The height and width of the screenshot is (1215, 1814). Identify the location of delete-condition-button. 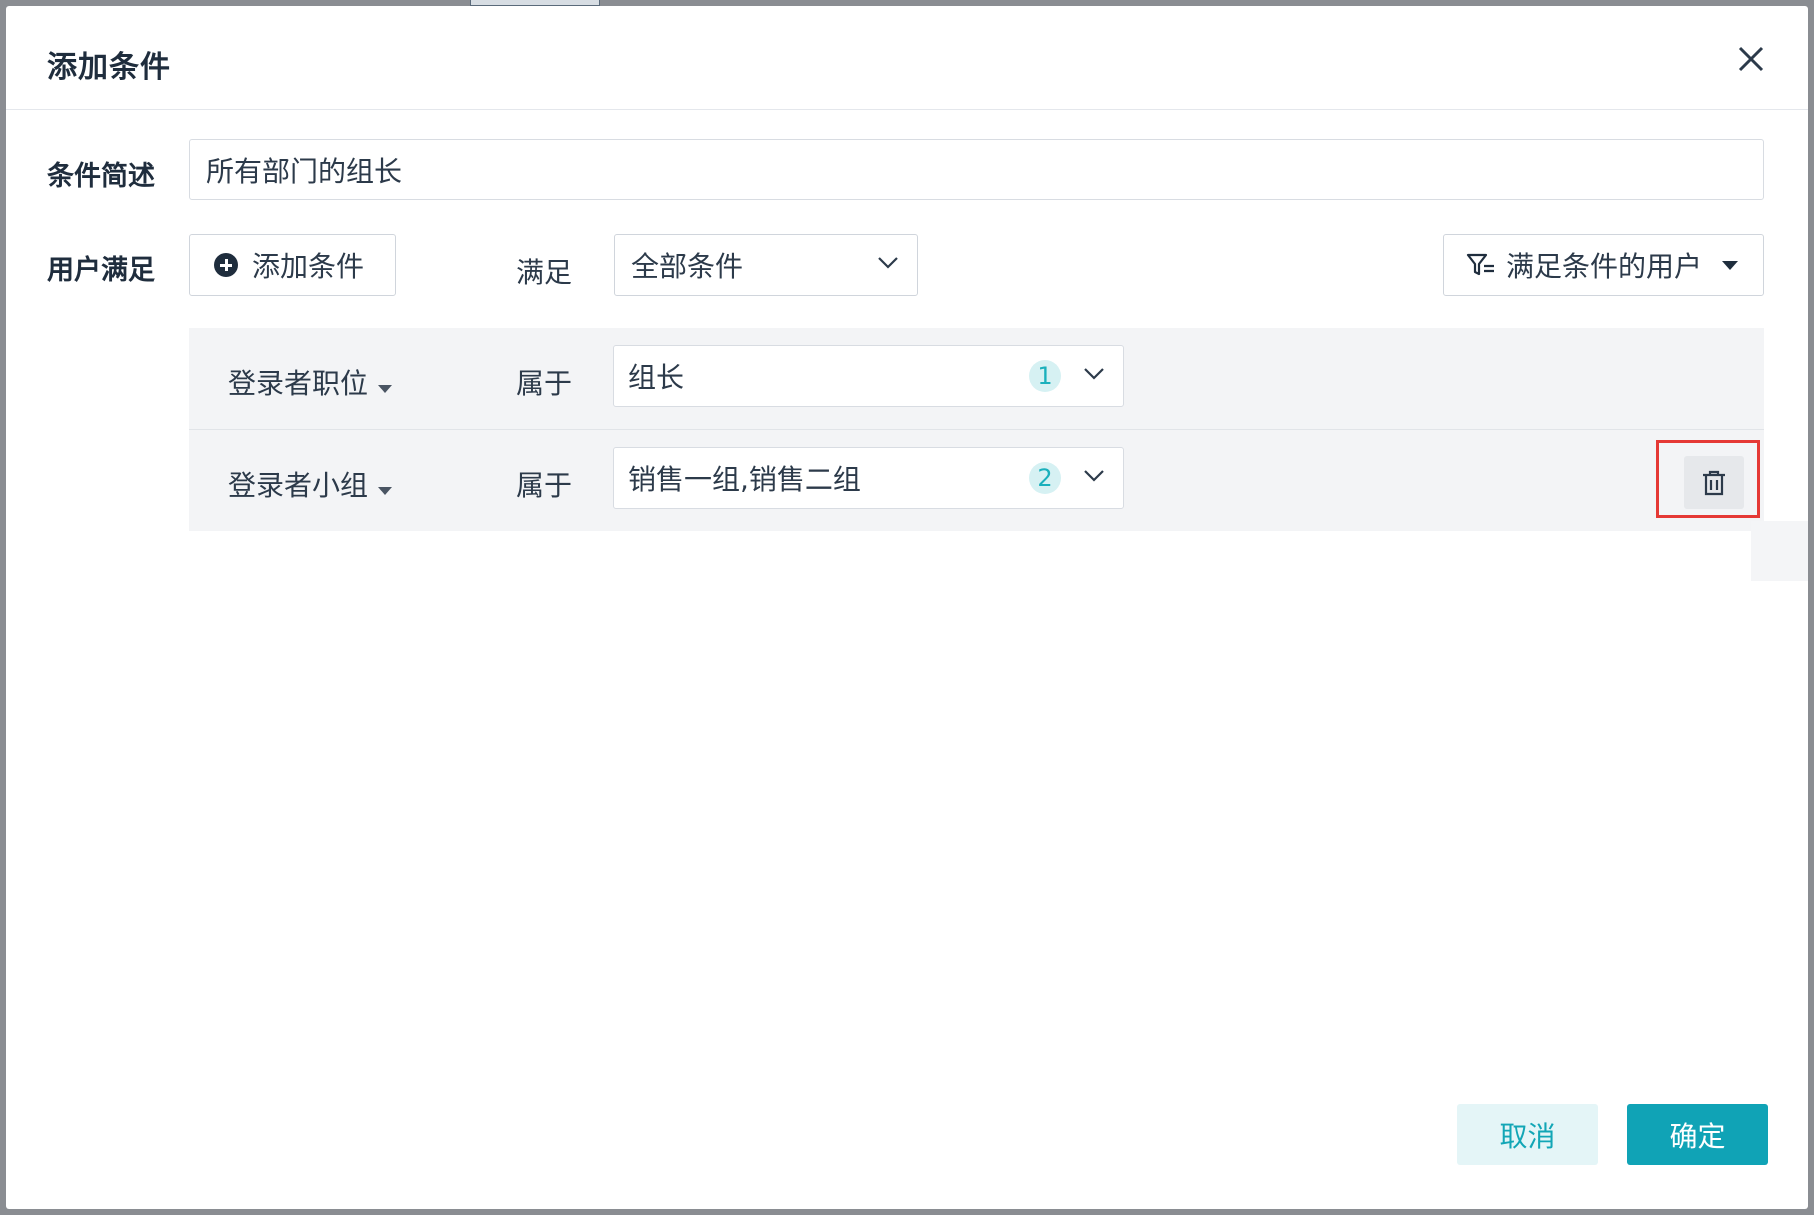
(1714, 482).